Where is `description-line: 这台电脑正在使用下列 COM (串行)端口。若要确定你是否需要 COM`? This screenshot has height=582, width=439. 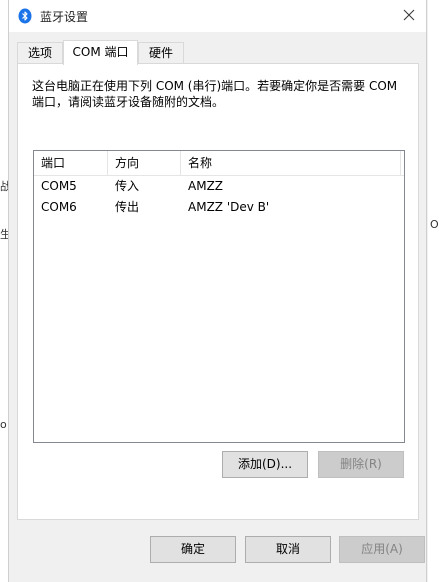 description-line: 这台电脑正在使用下列 COM (串行)端口。若要确定你是否需要 COM is located at coordinates (215, 86).